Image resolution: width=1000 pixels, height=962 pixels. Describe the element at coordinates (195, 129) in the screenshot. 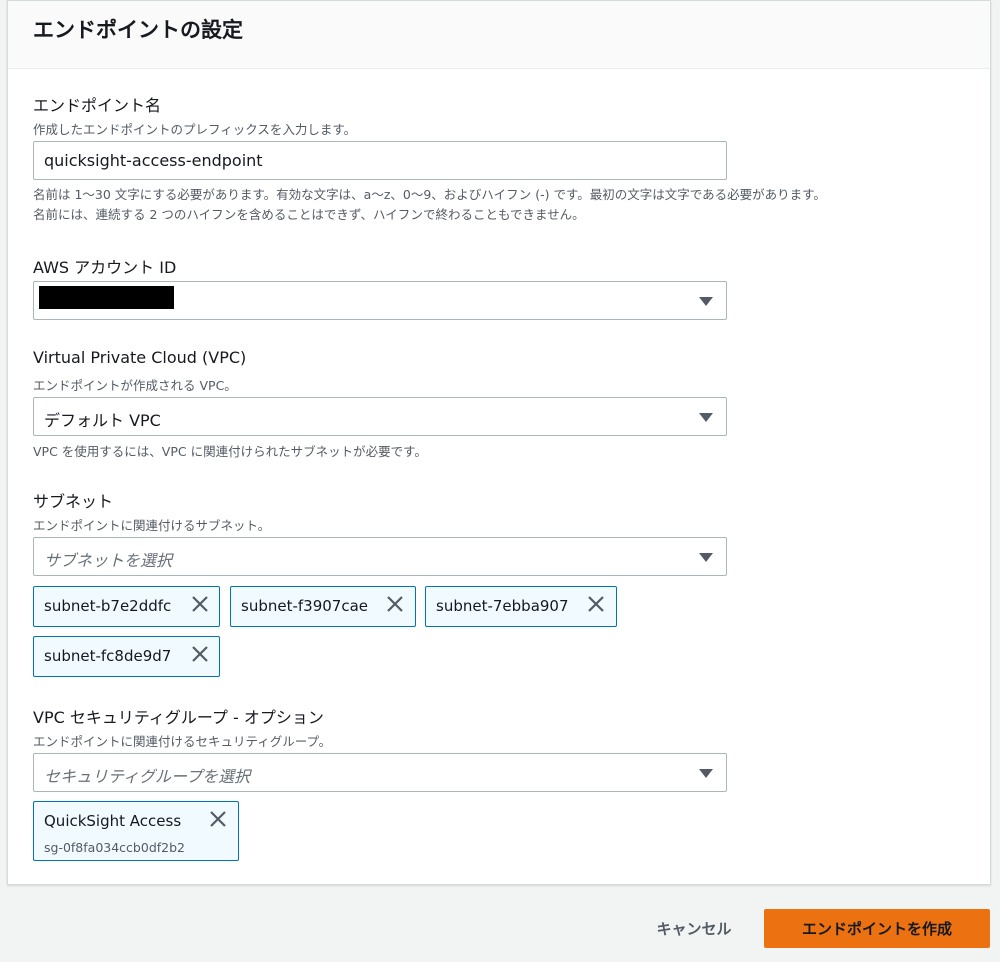

I see `endpoint-name-description: 作成したエンドポイントのプレフィックスを入力します。` at that location.